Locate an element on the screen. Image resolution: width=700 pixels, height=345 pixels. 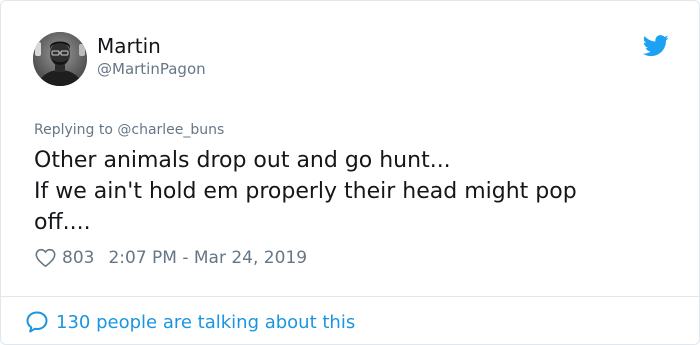
footer-divider is located at coordinates (350, 296).